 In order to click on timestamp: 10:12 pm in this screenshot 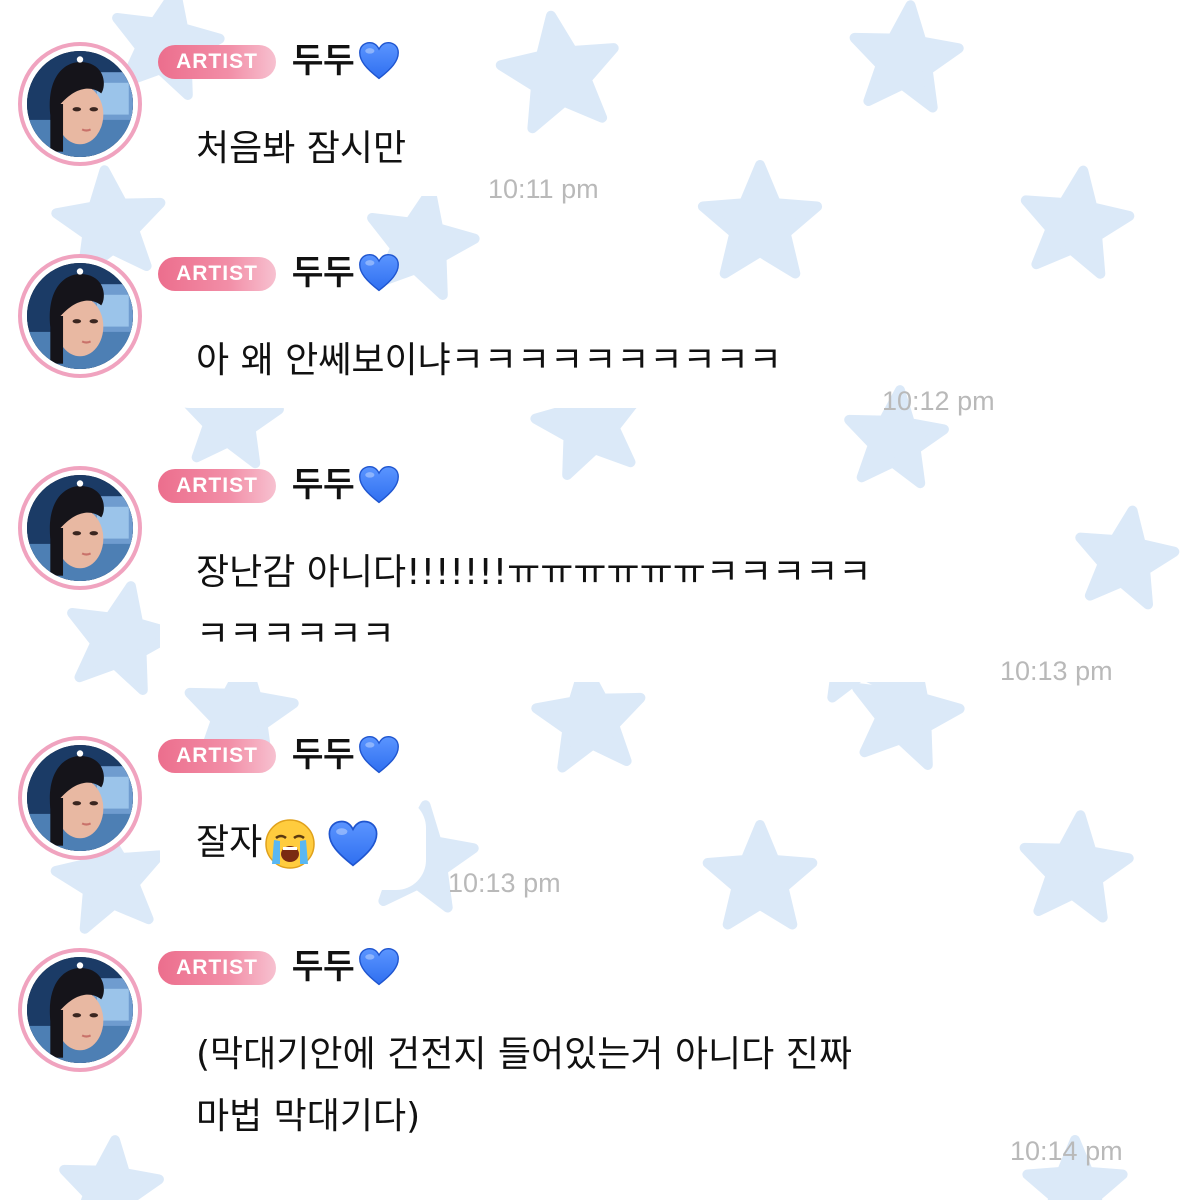, I will do `click(938, 401)`.